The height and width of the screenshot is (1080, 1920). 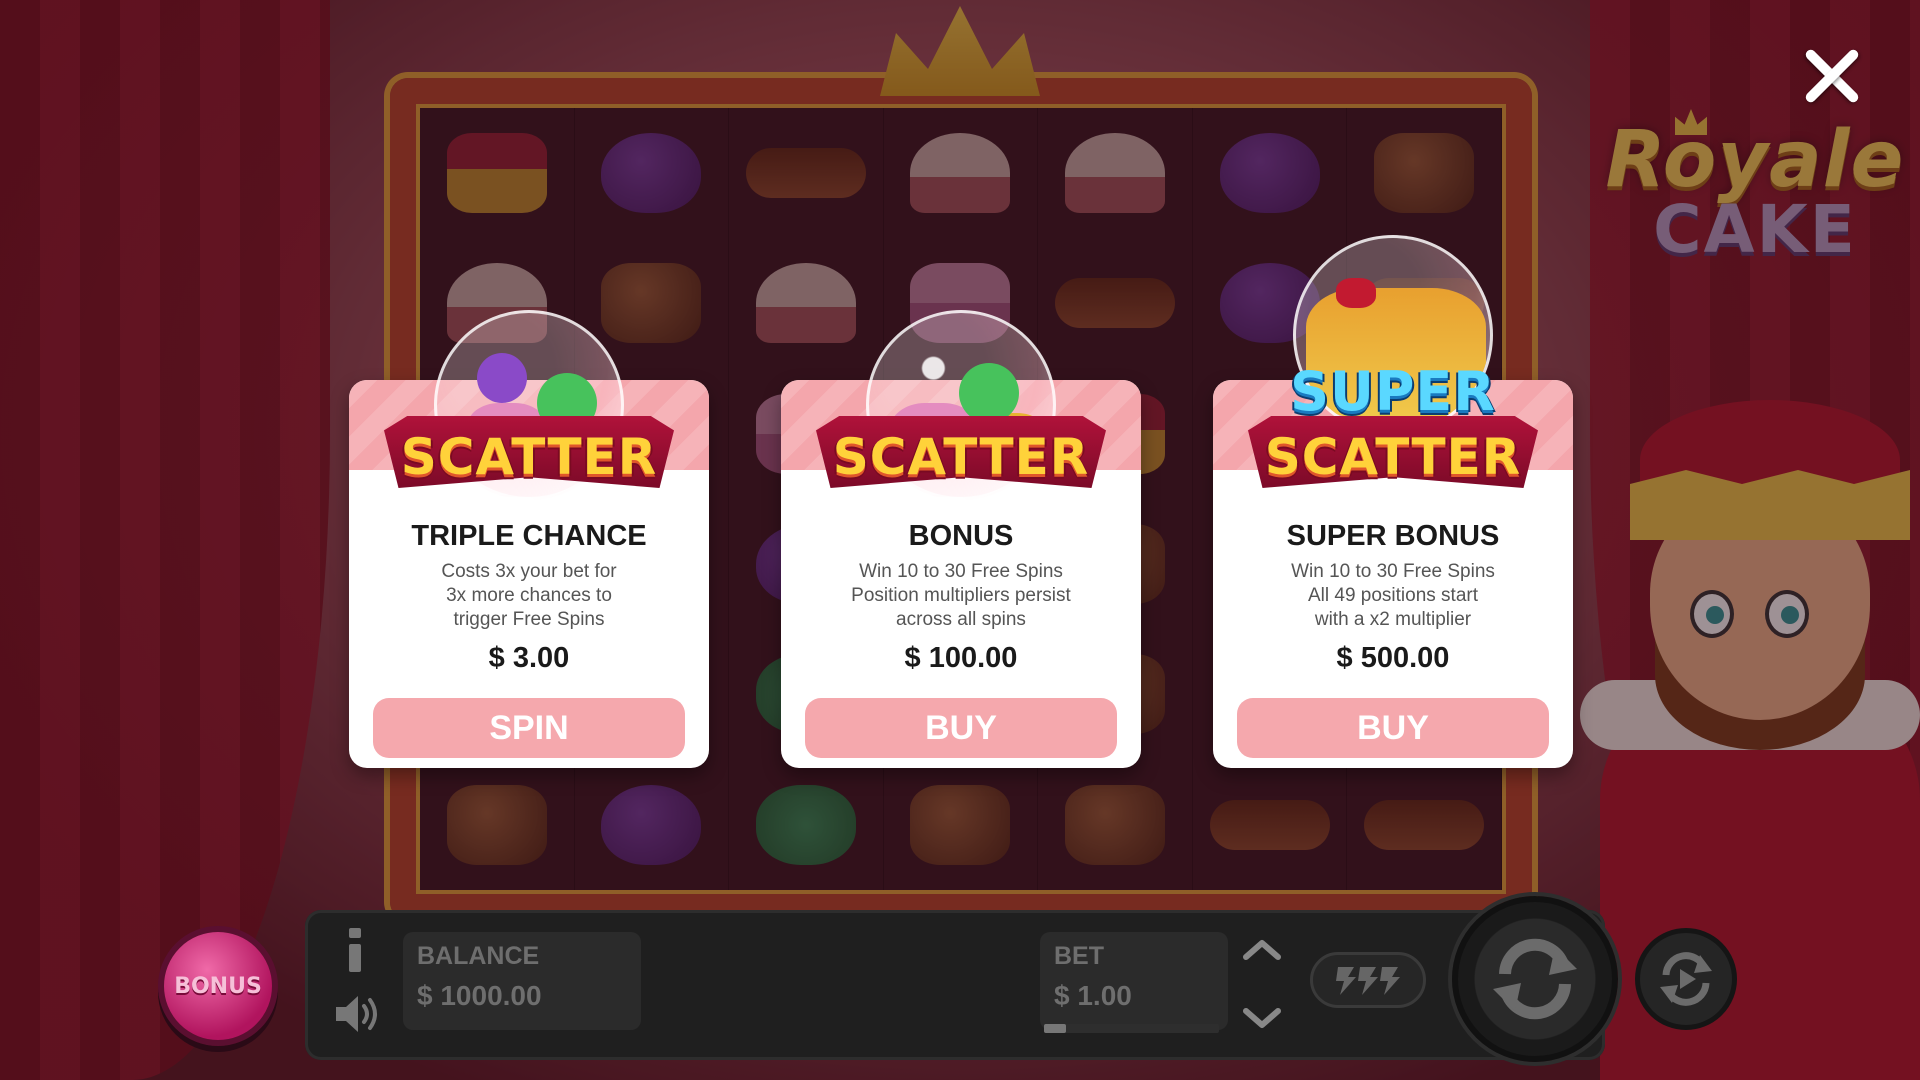 What do you see at coordinates (1262, 984) in the screenshot?
I see `bet-stepper` at bounding box center [1262, 984].